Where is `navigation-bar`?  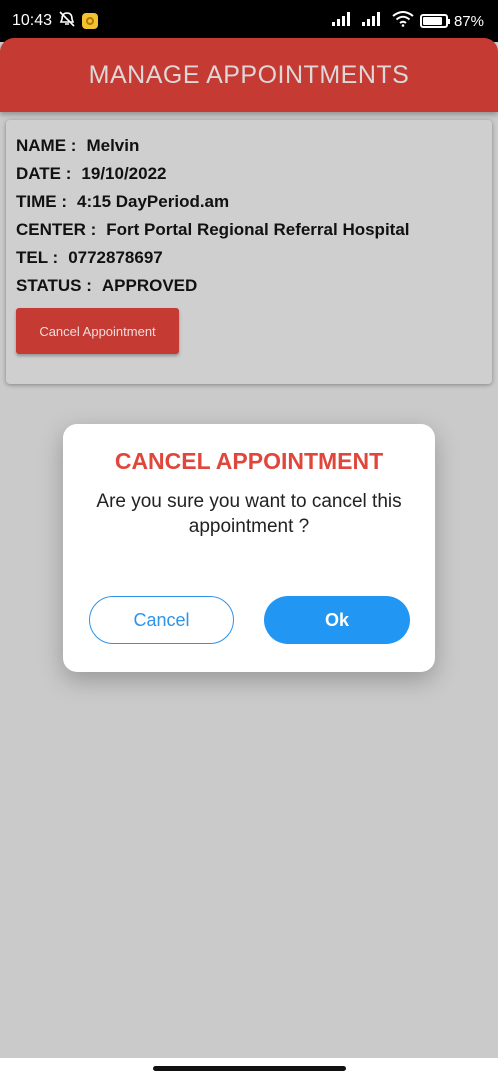 navigation-bar is located at coordinates (249, 1069).